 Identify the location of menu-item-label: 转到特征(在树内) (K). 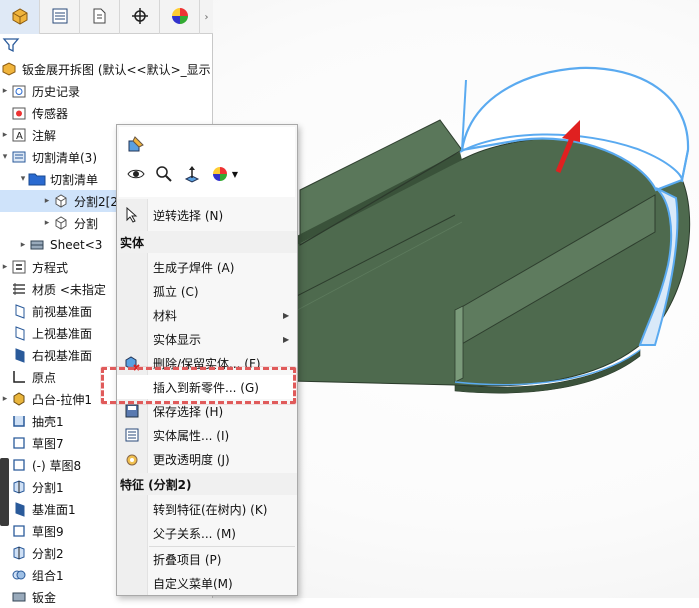
(210, 509).